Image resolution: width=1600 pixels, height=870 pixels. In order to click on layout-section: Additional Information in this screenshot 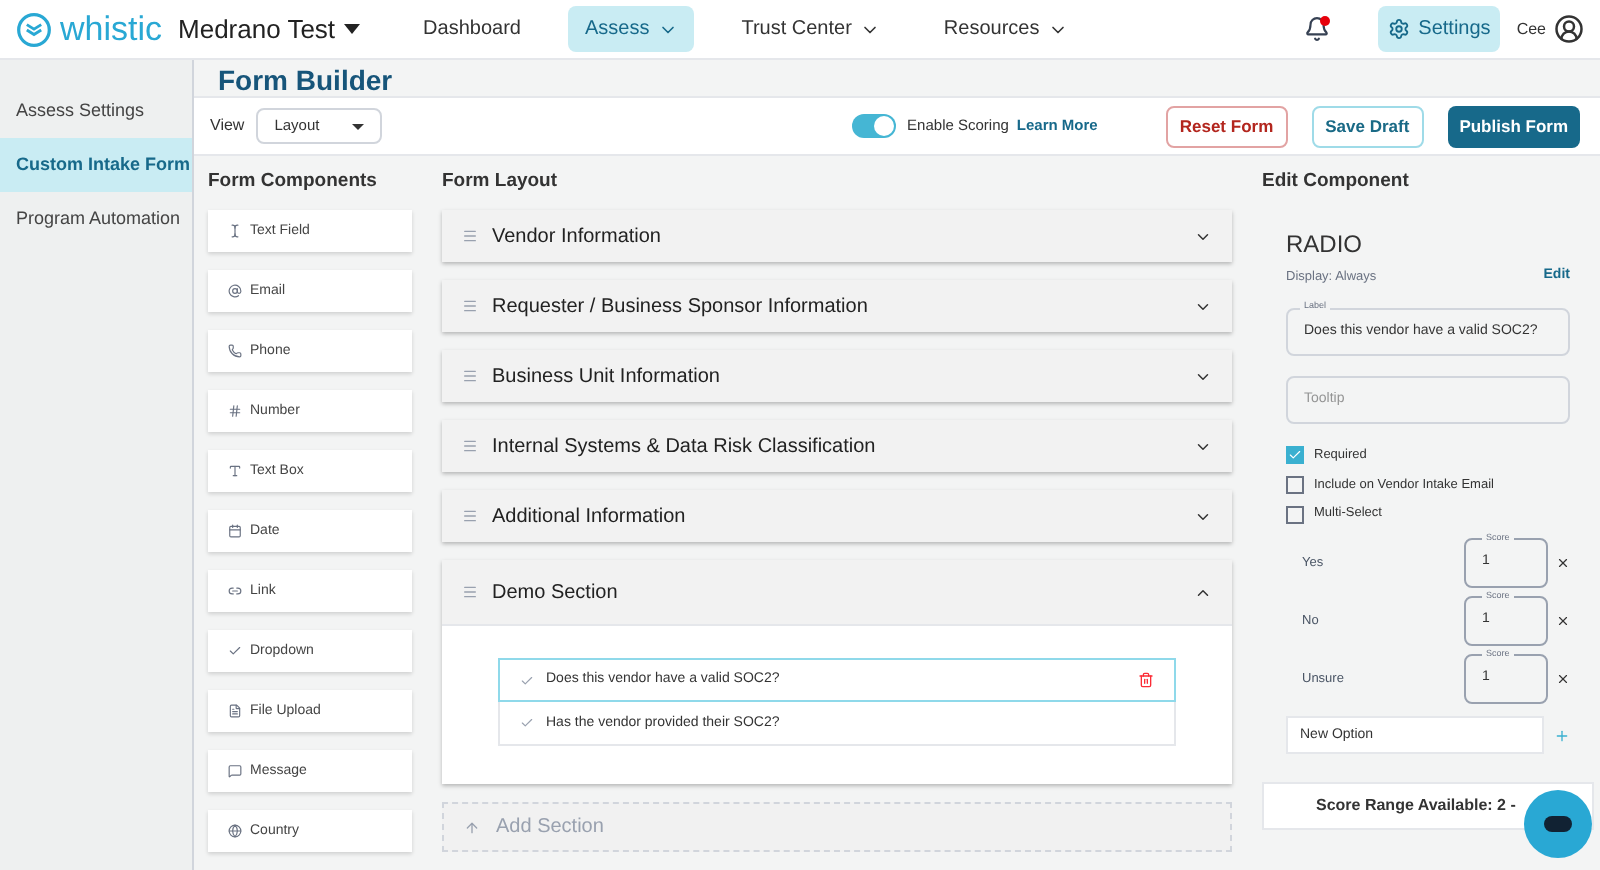, I will do `click(837, 516)`.